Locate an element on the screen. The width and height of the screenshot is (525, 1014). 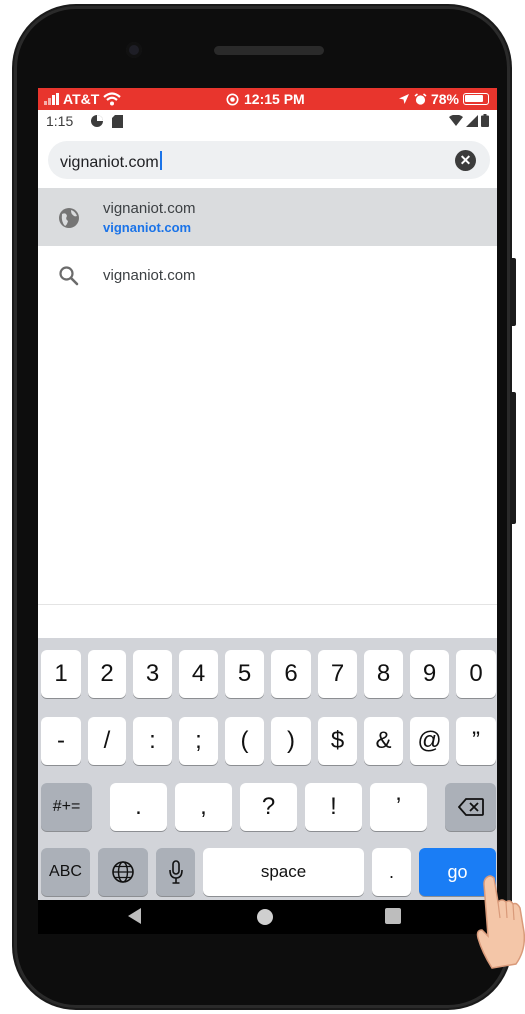
ios-time: 12:15 PM is located at coordinates (274, 99).